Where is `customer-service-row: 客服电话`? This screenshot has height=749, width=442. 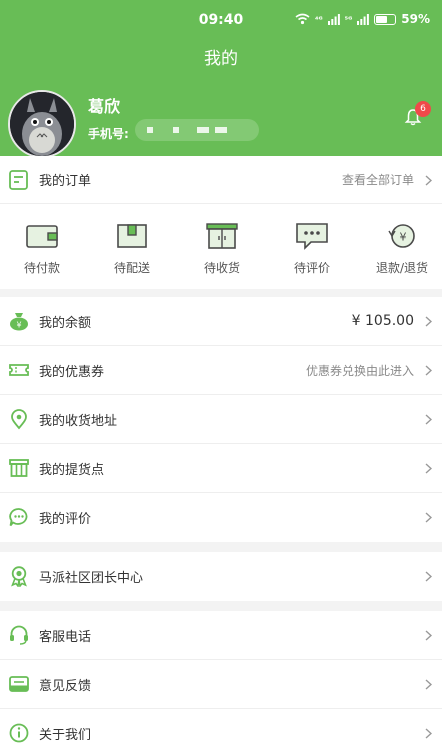
customer-service-row: 客服电话 is located at coordinates (221, 635).